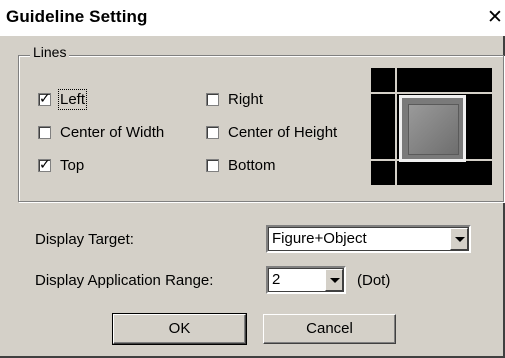 The width and height of the screenshot is (505, 358). What do you see at coordinates (72, 165) in the screenshot?
I see `checkbox-top-label: Top` at bounding box center [72, 165].